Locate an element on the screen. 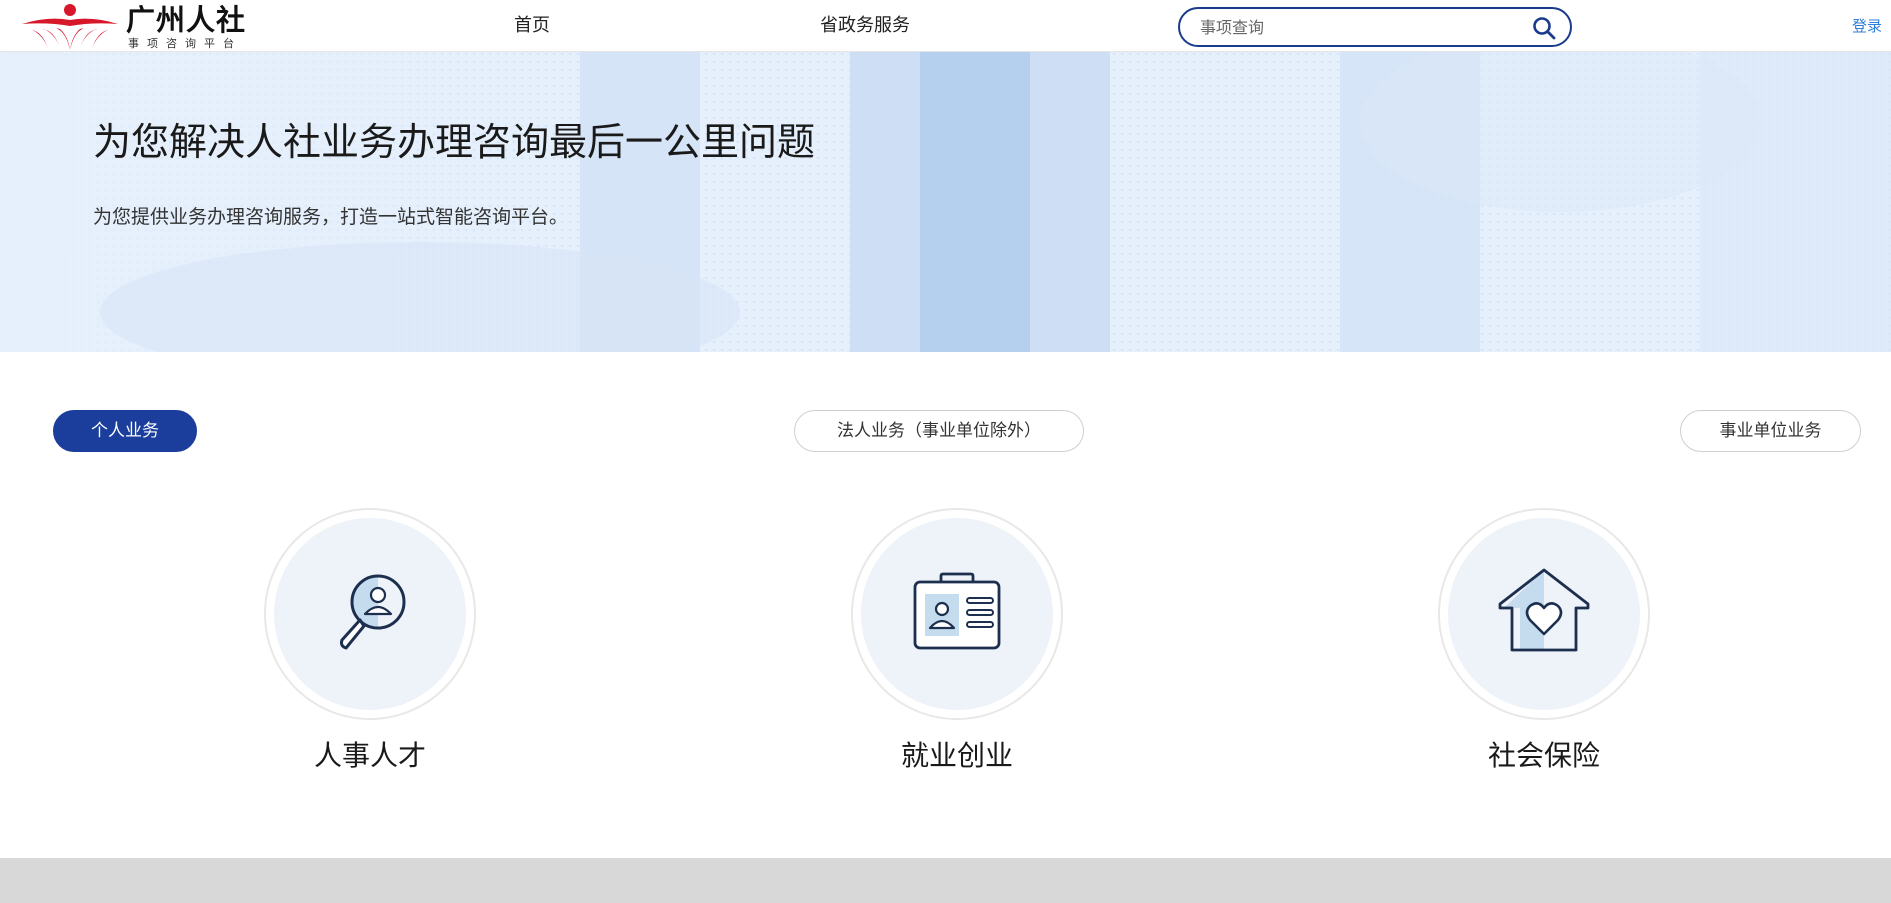  logo-subtitle: 事项咨询平台 is located at coordinates (185, 43).